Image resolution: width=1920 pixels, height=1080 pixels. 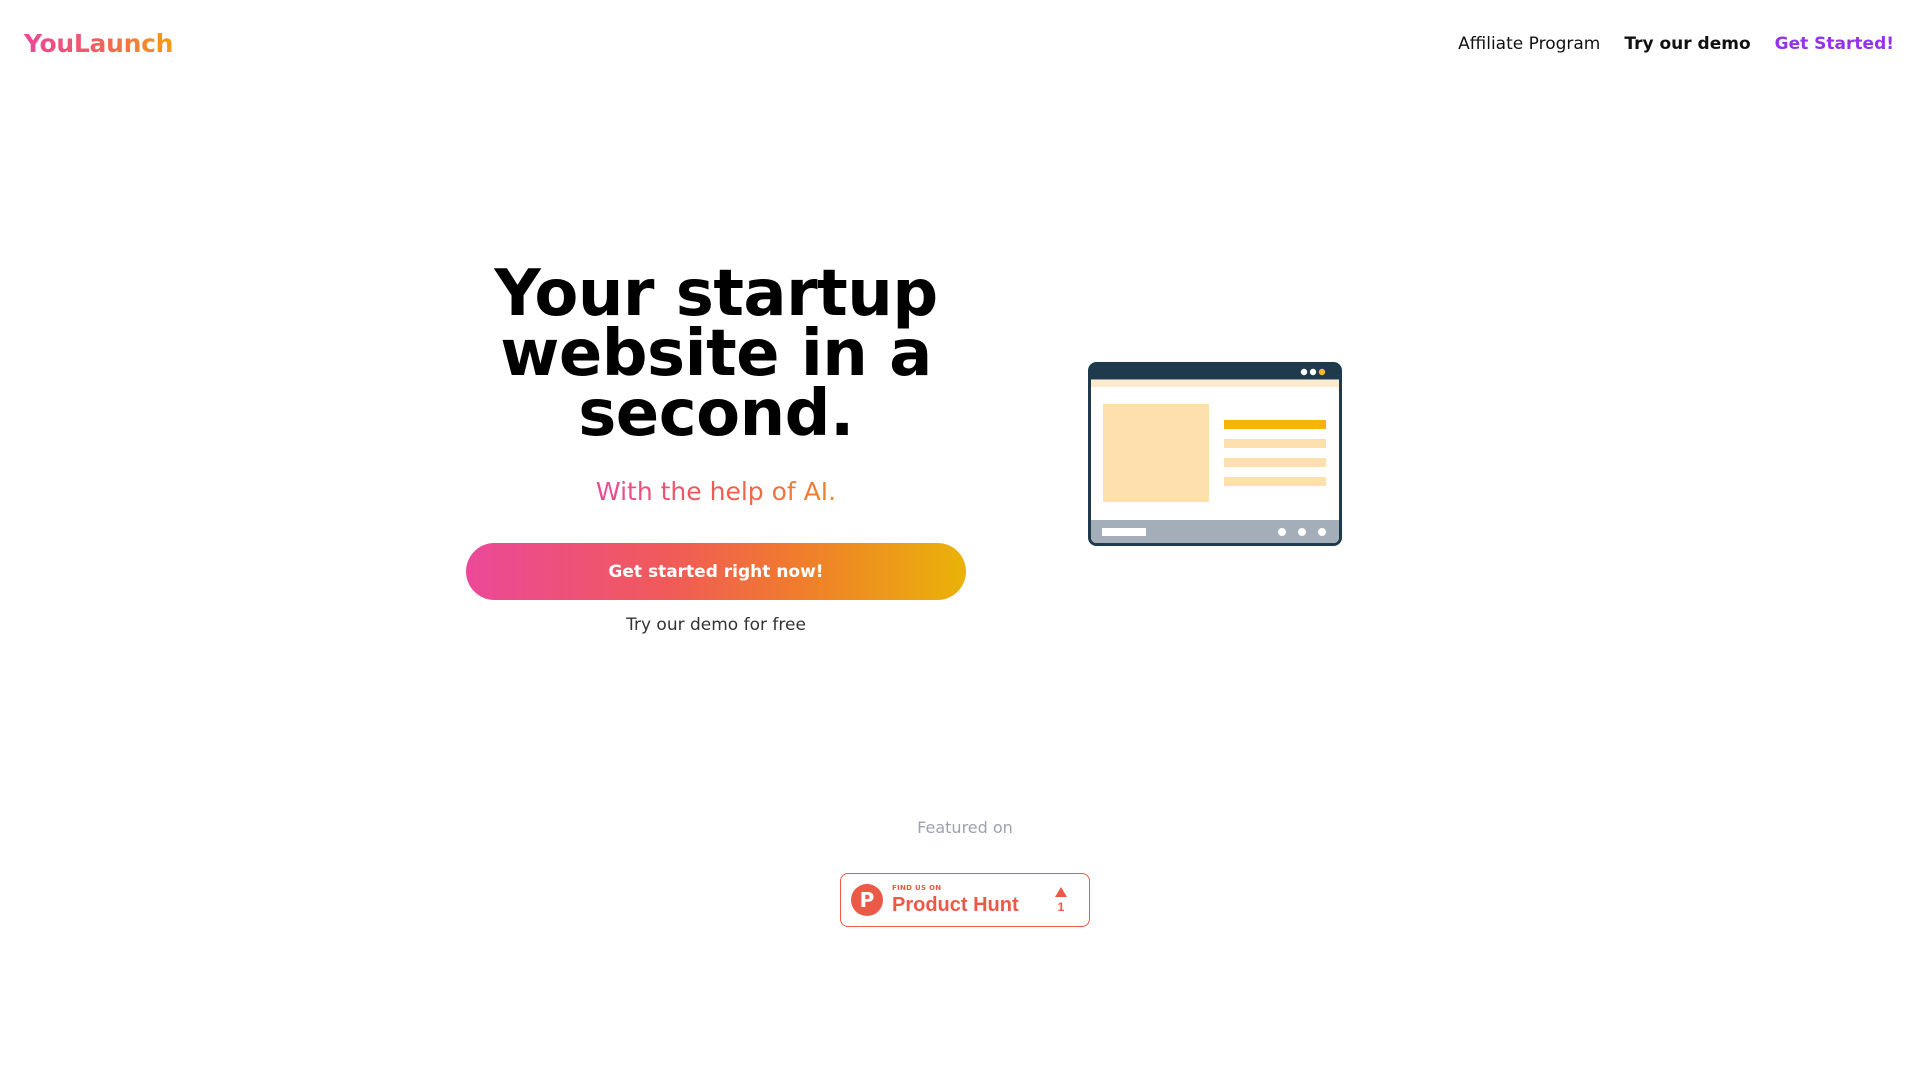 I want to click on product-hunt-vote: 1, so click(x=1061, y=900).